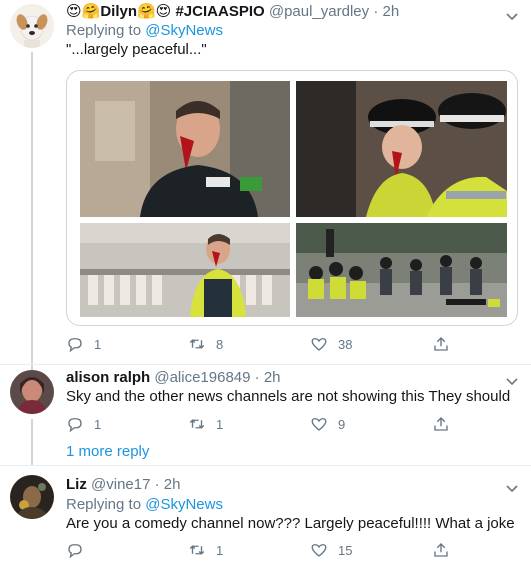 This screenshot has height=570, width=531. I want to click on photo-crowd, so click(401, 270).